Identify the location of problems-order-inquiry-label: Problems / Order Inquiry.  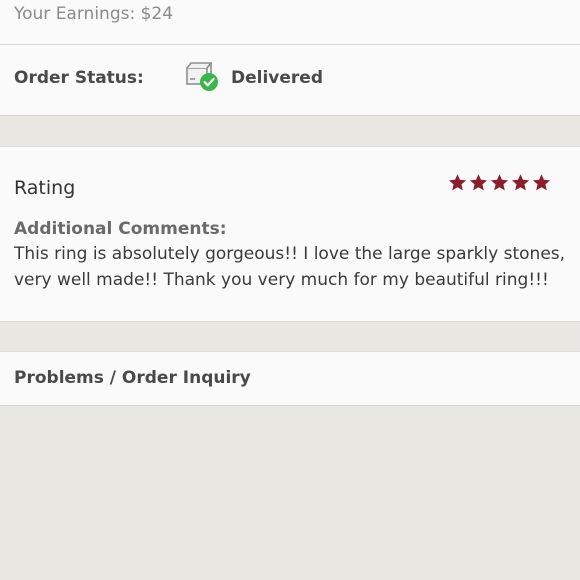
(132, 378).